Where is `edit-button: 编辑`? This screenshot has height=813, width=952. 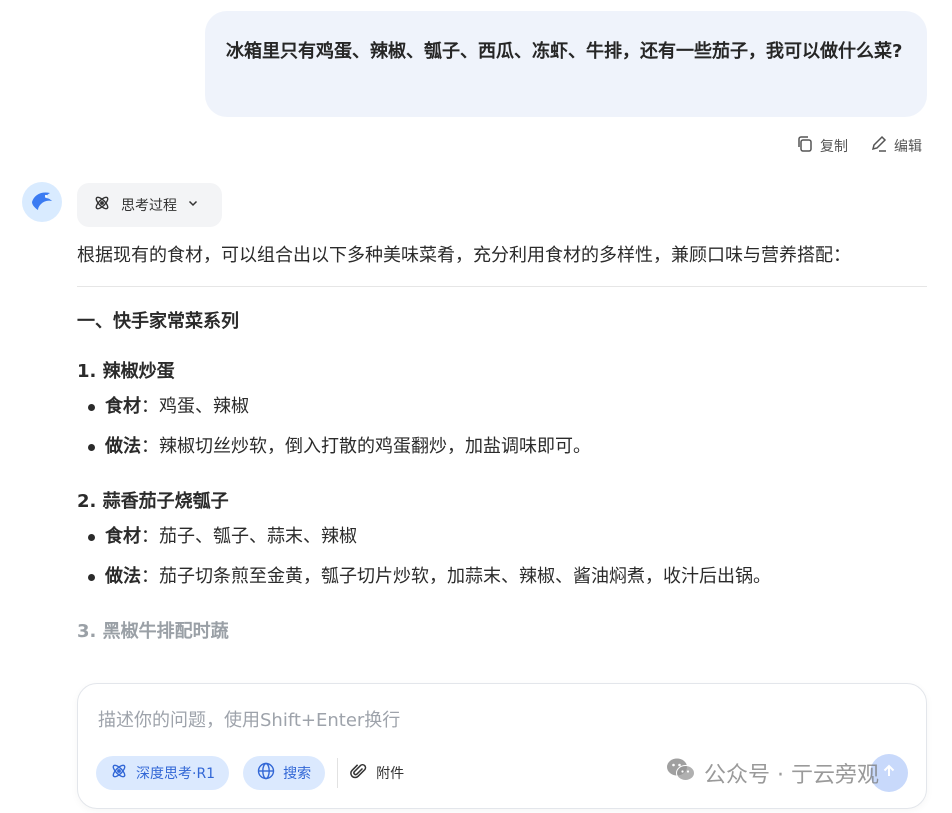 edit-button: 编辑 is located at coordinates (896, 146).